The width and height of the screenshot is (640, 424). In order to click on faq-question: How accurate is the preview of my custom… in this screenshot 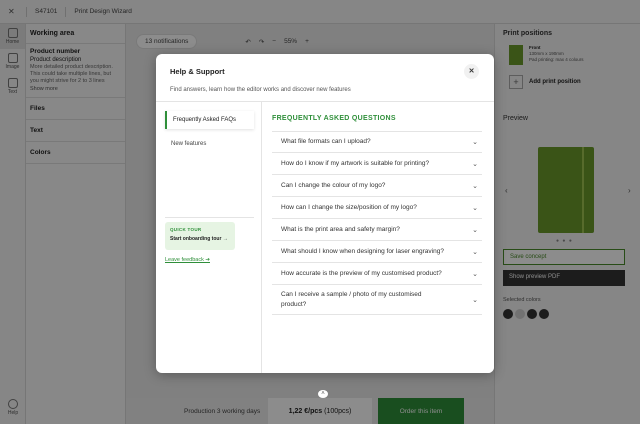, I will do `click(361, 273)`.